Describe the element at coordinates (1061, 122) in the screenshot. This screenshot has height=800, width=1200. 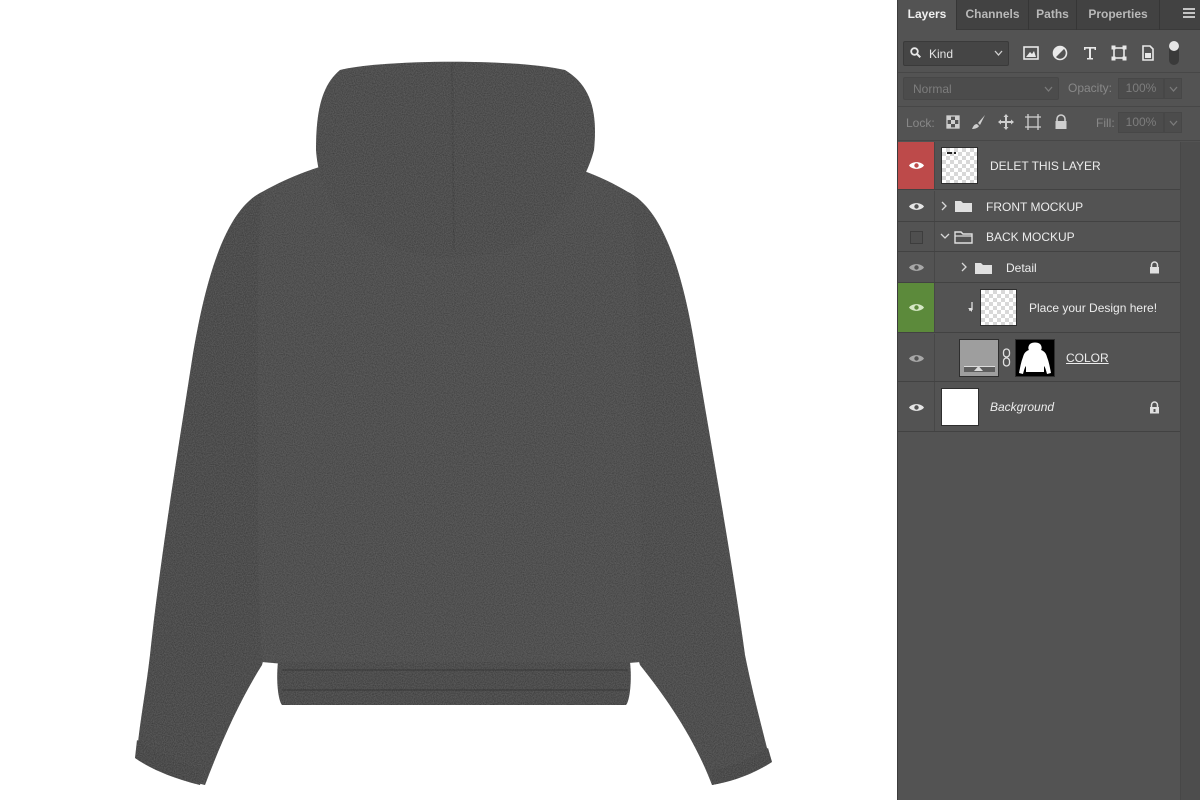
I see `lock-all-icon` at that location.